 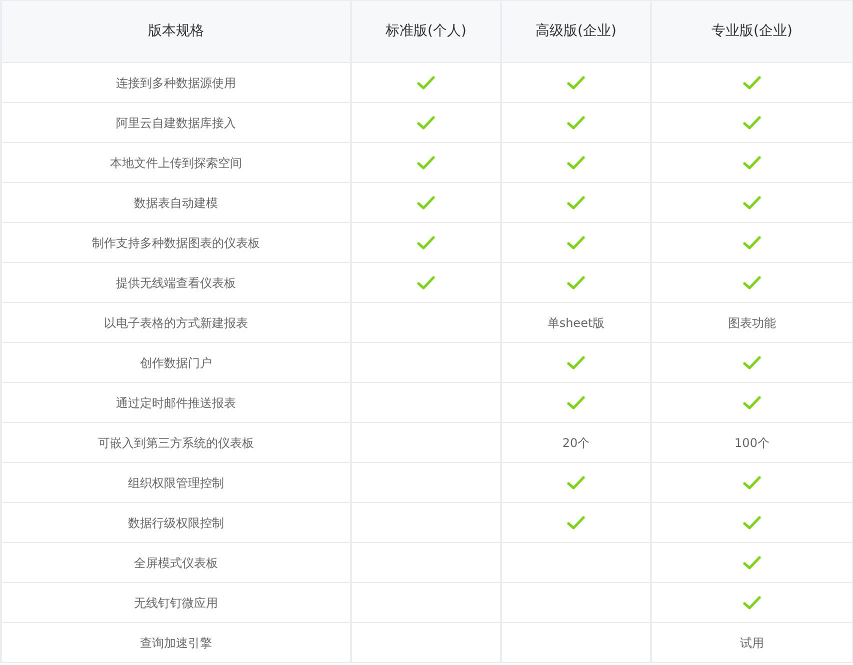 What do you see at coordinates (176, 603) in the screenshot?
I see `feature-label: 无线钉钉微应用` at bounding box center [176, 603].